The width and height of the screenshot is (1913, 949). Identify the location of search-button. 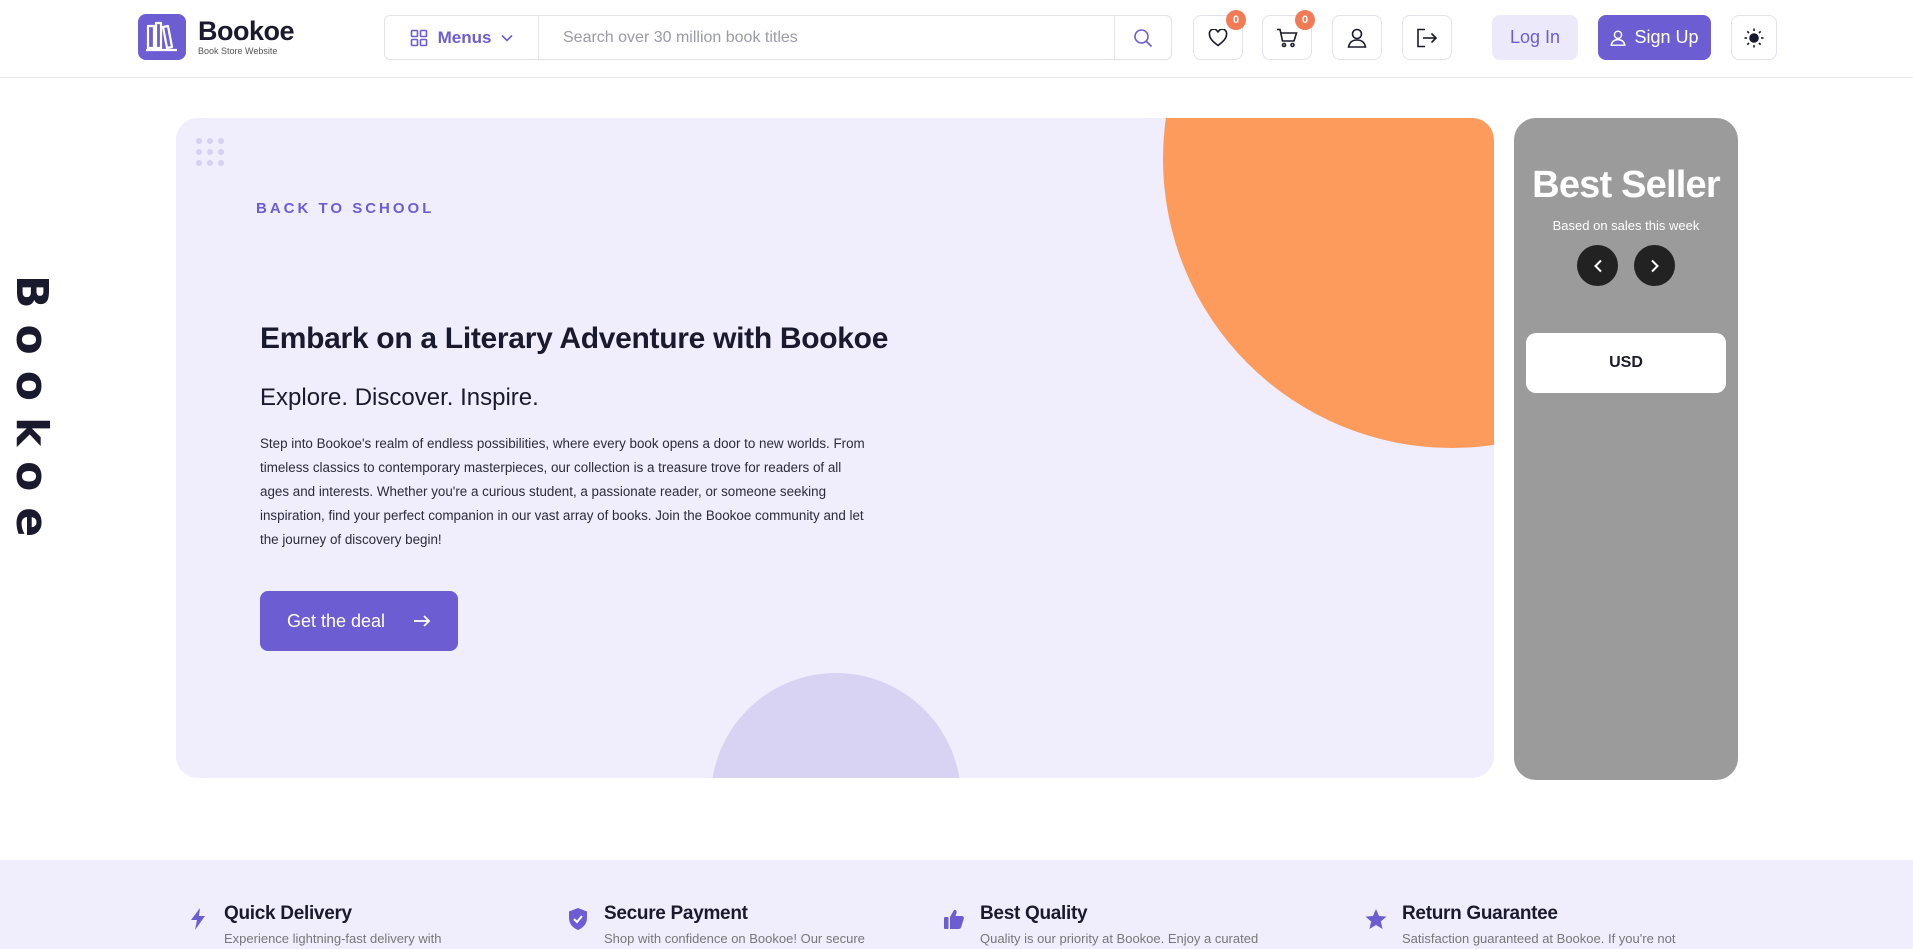
(1142, 37).